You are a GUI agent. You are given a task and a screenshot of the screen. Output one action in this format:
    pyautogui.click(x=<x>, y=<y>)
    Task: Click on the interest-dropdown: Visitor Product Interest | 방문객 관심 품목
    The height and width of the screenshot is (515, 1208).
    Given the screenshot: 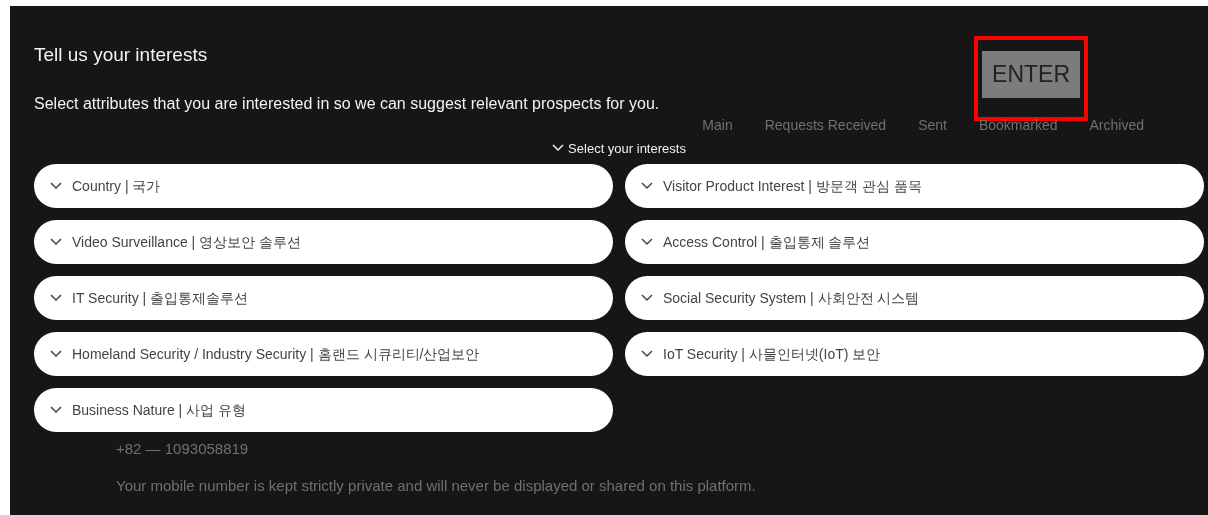 What is the action you would take?
    pyautogui.click(x=914, y=186)
    